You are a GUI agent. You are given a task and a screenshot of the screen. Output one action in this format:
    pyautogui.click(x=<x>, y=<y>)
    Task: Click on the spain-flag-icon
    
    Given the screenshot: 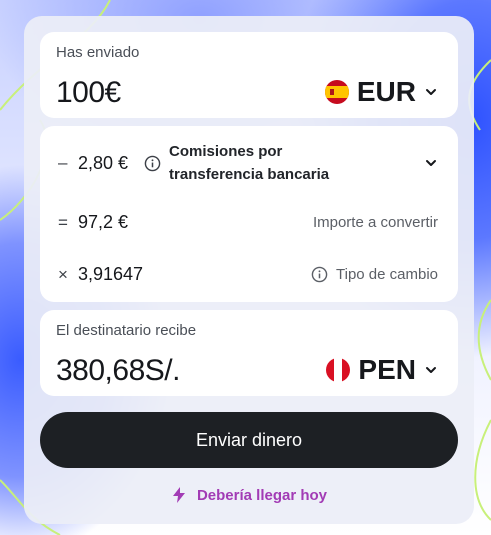 What is the action you would take?
    pyautogui.click(x=336, y=92)
    